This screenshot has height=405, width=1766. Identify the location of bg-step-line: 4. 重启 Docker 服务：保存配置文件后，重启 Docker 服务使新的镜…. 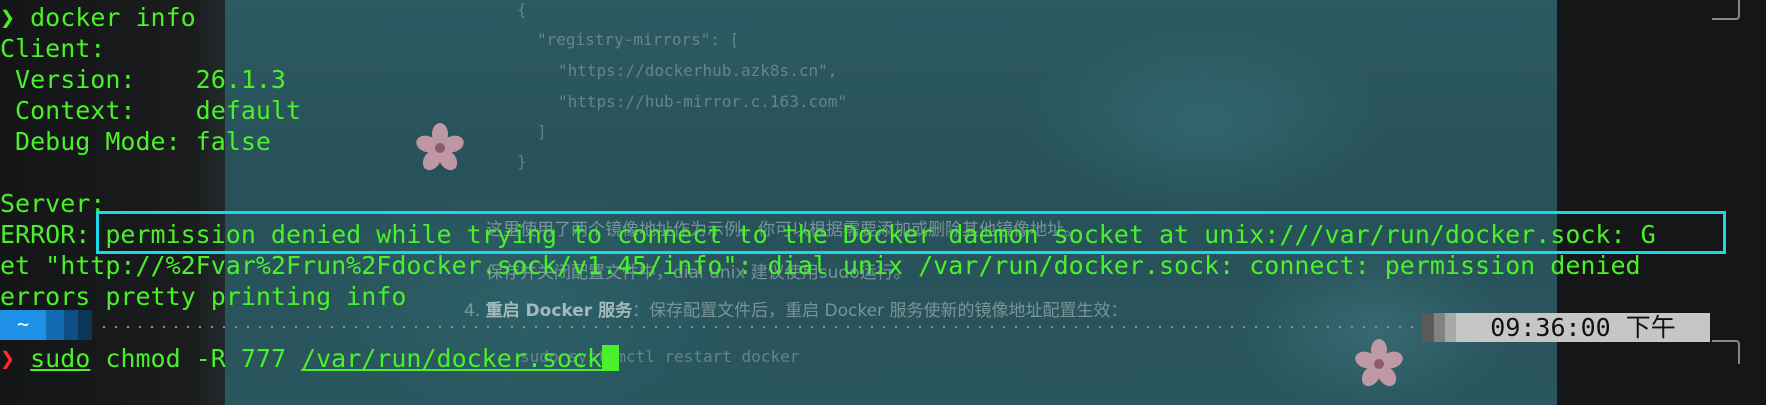
(795, 308).